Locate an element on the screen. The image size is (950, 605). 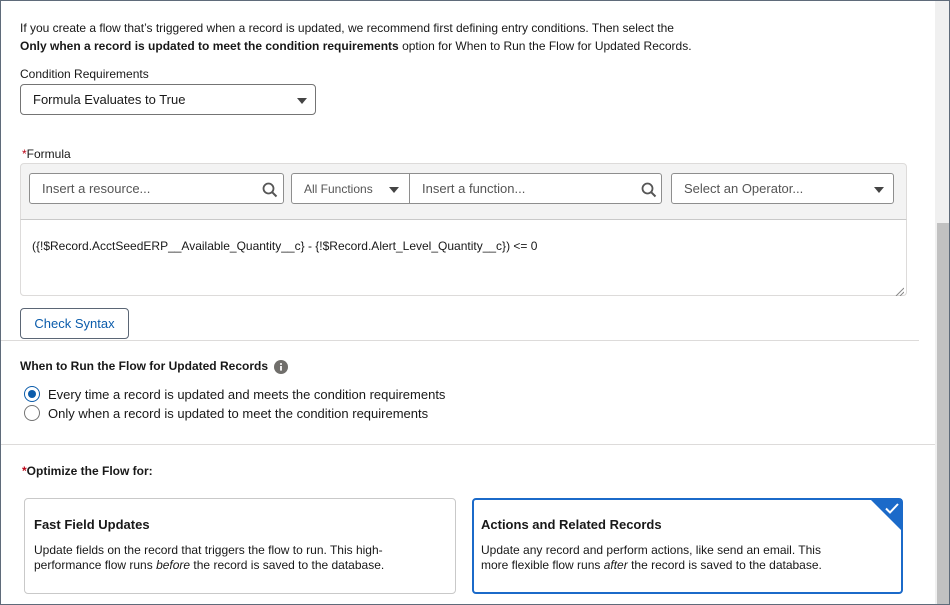
formula-label-text: Formula is located at coordinates (48, 154).